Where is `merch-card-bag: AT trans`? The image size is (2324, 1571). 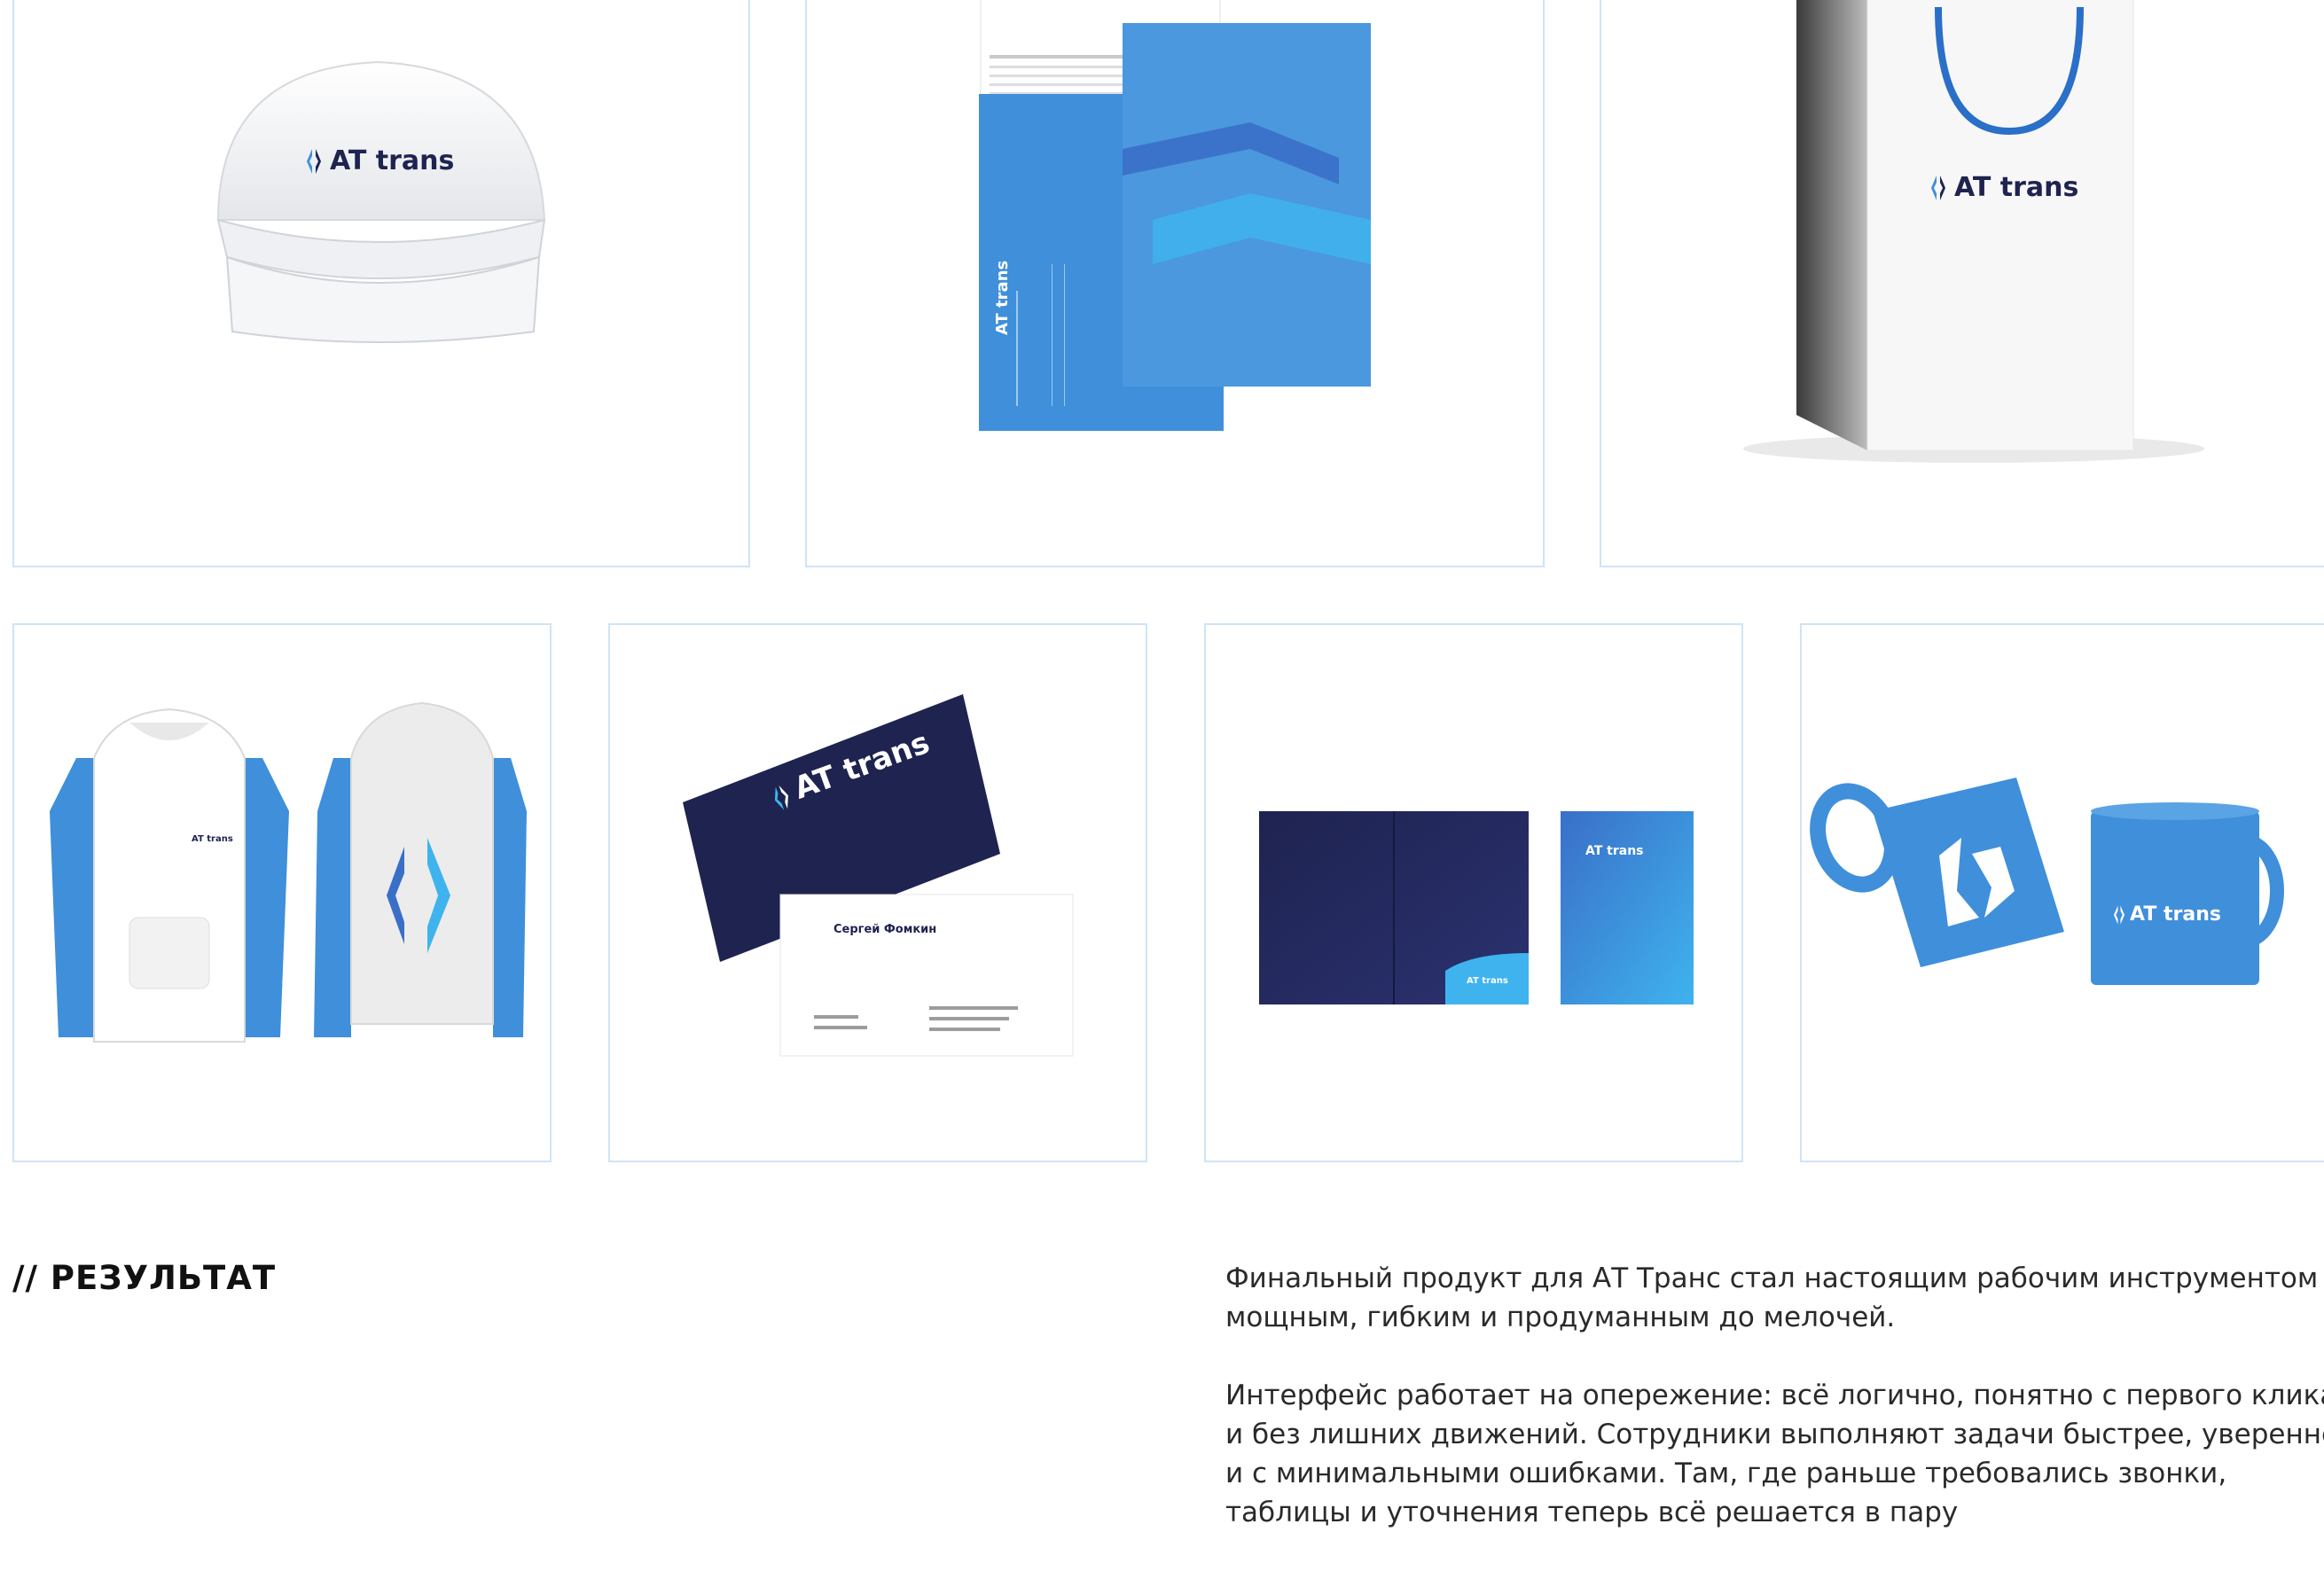
merch-card-bag: AT trans is located at coordinates (1962, 283).